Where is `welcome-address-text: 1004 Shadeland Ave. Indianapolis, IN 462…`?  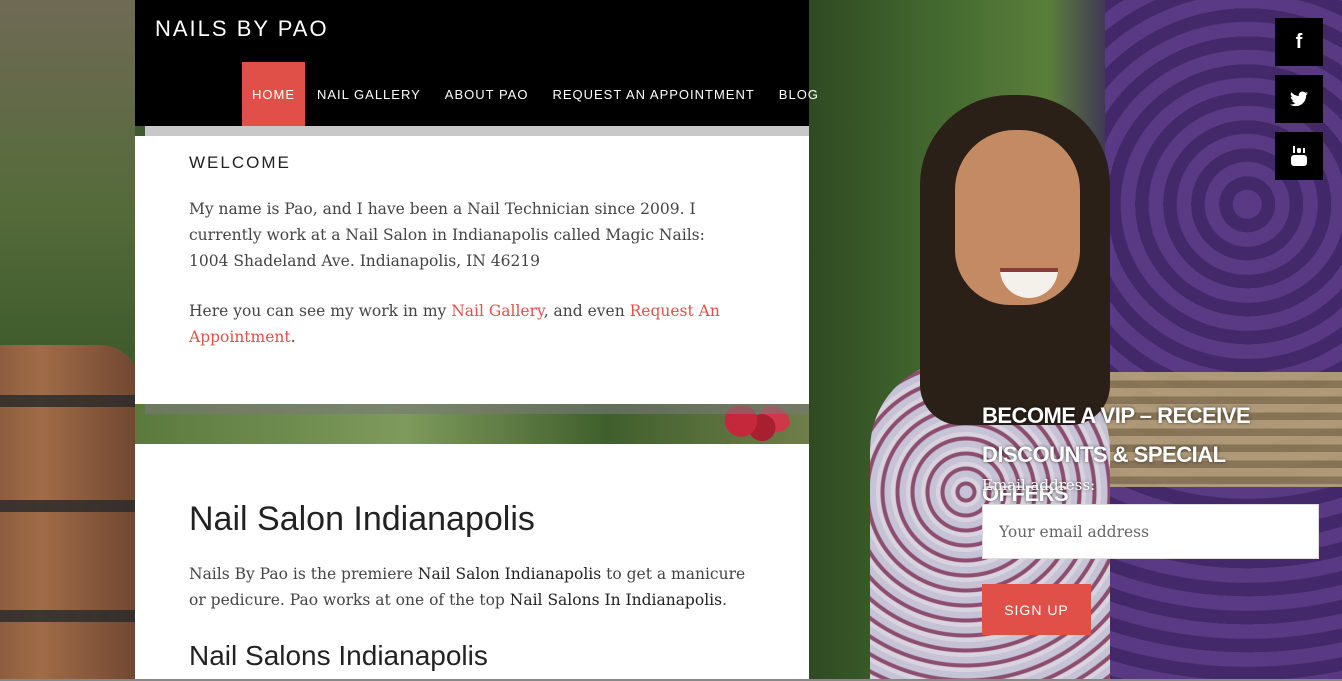
welcome-address-text: 1004 Shadeland Ave. Indianapolis, IN 462… is located at coordinates (365, 261).